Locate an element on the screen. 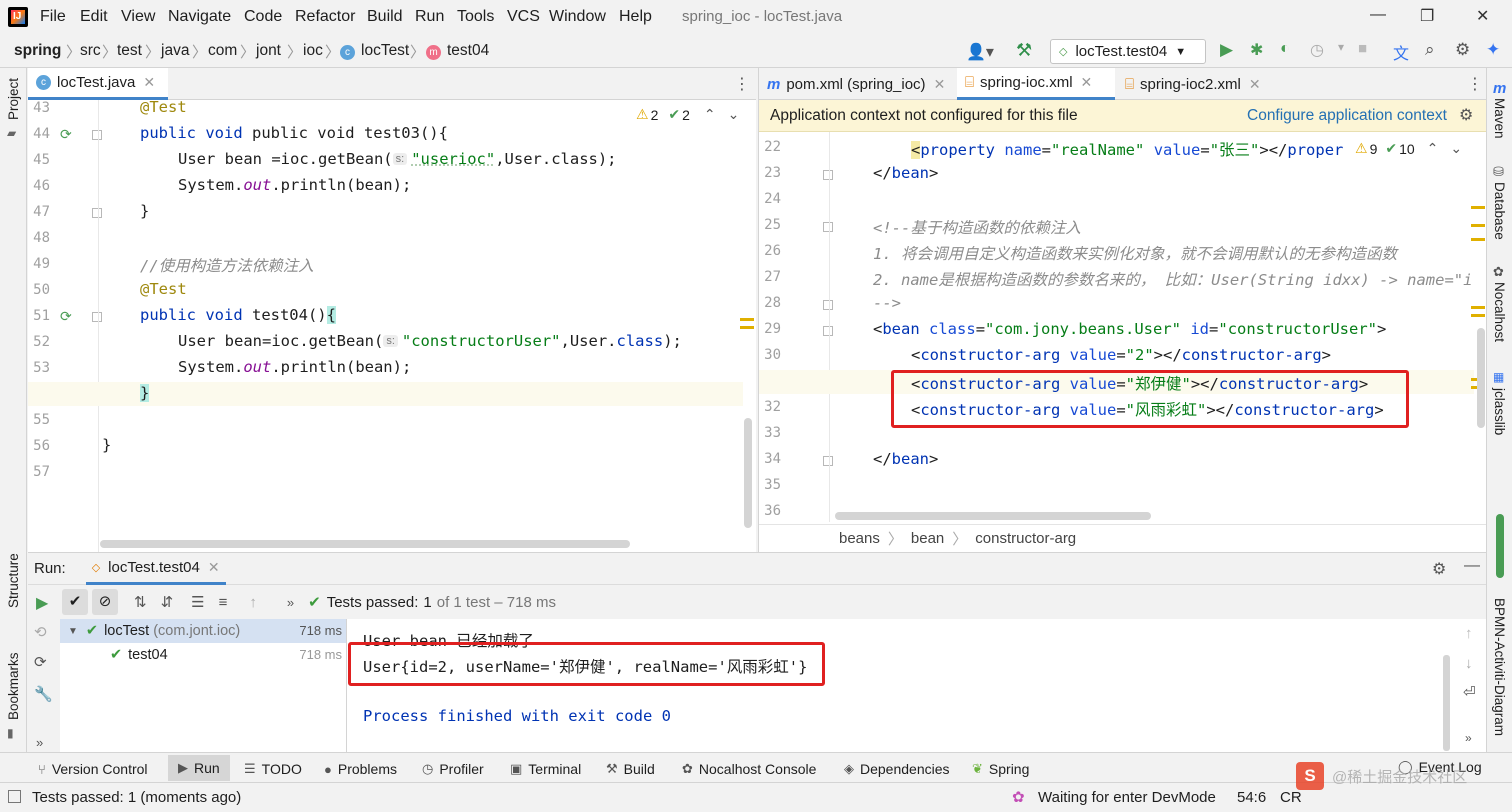 Image resolution: width=1512 pixels, height=812 pixels. breadcrumb-java: java is located at coordinates (175, 51).